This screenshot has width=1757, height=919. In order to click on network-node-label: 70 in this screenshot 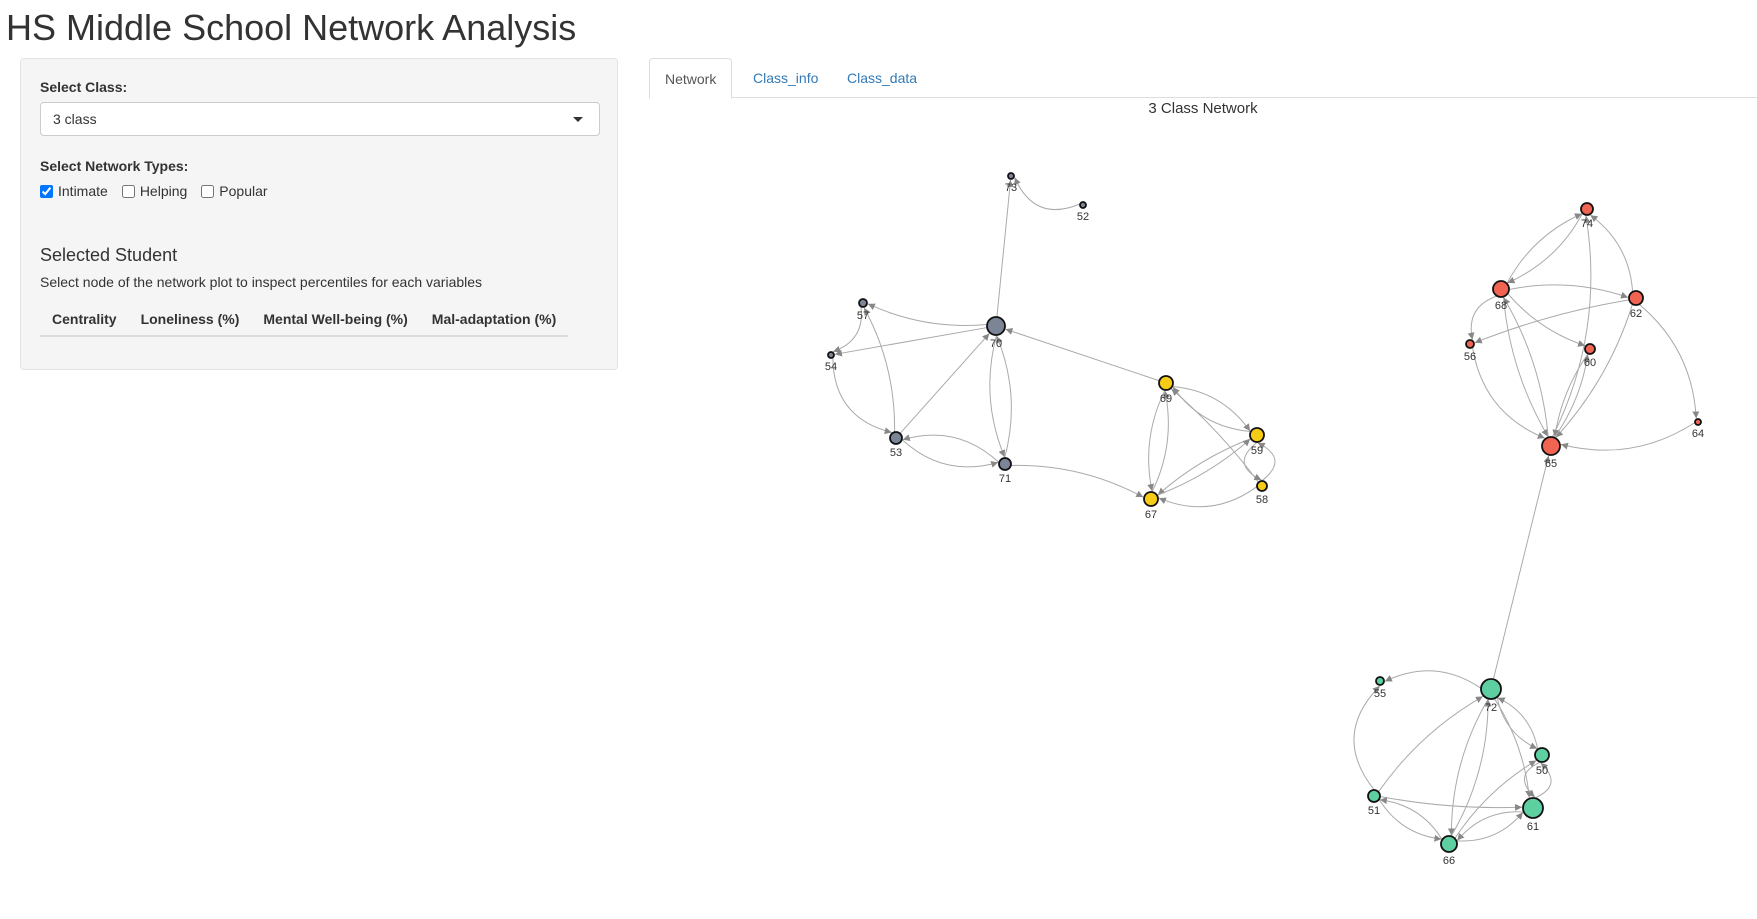, I will do `click(996, 344)`.